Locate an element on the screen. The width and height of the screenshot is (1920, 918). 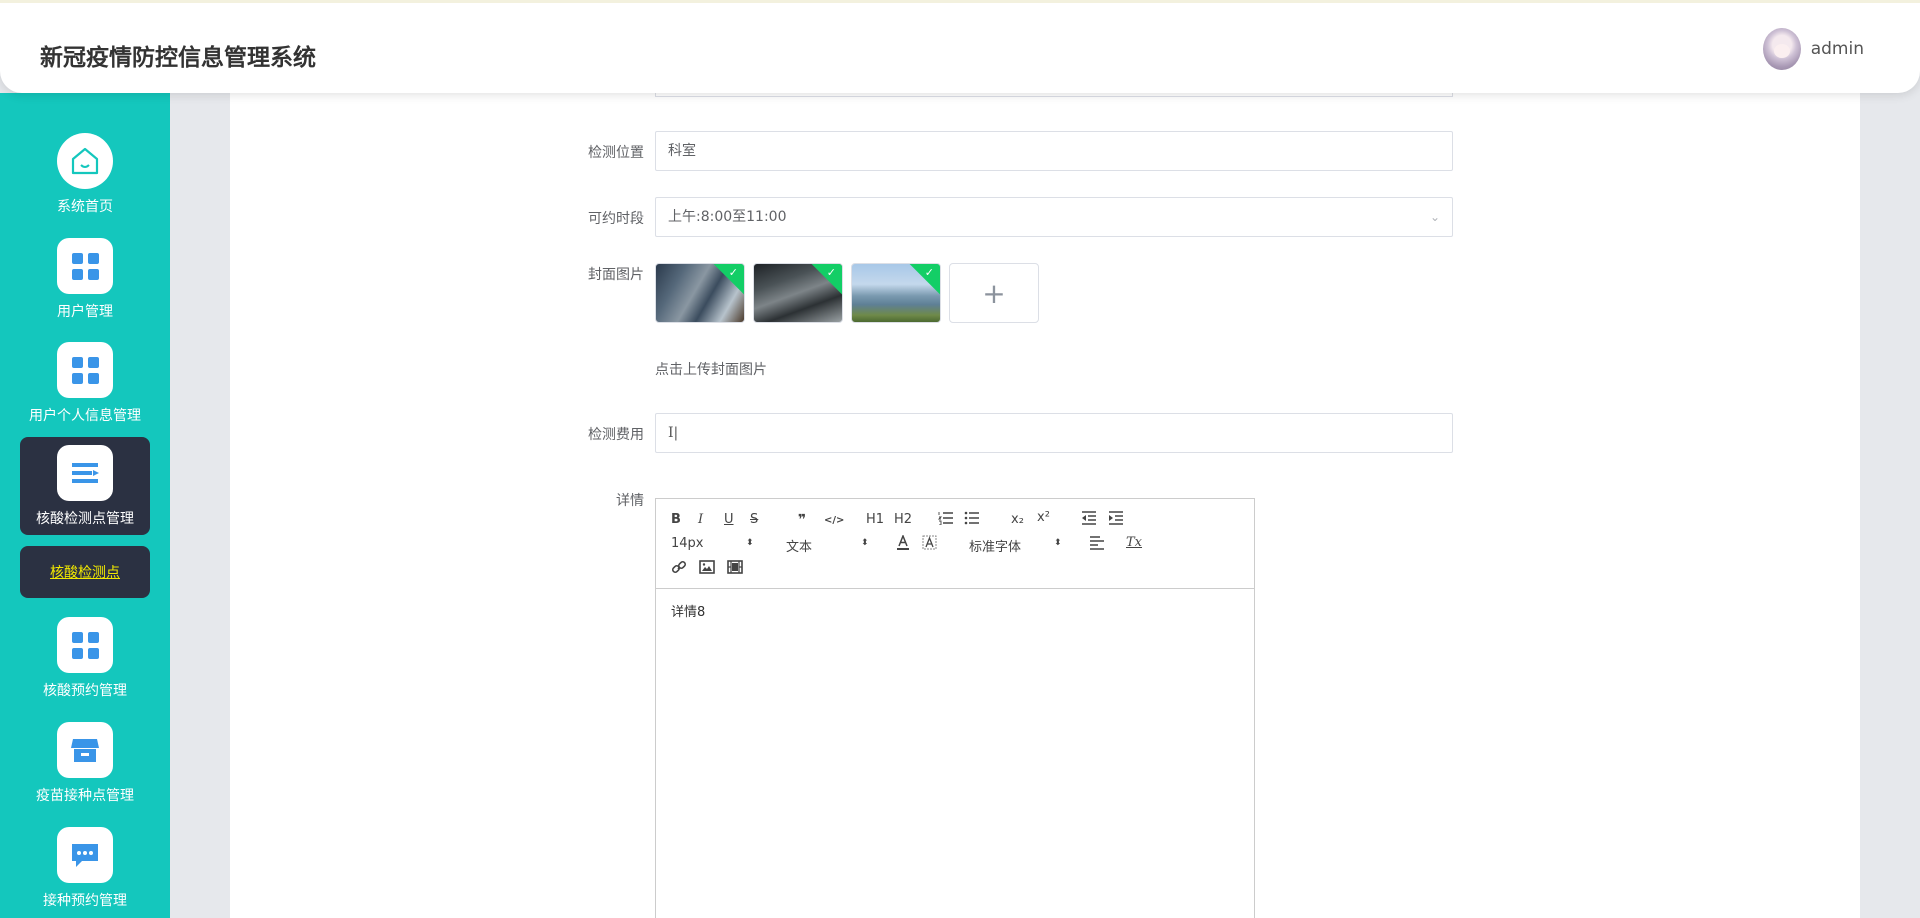
sidebar-item-user-info: 用户个人信息管理 is located at coordinates (85, 383).